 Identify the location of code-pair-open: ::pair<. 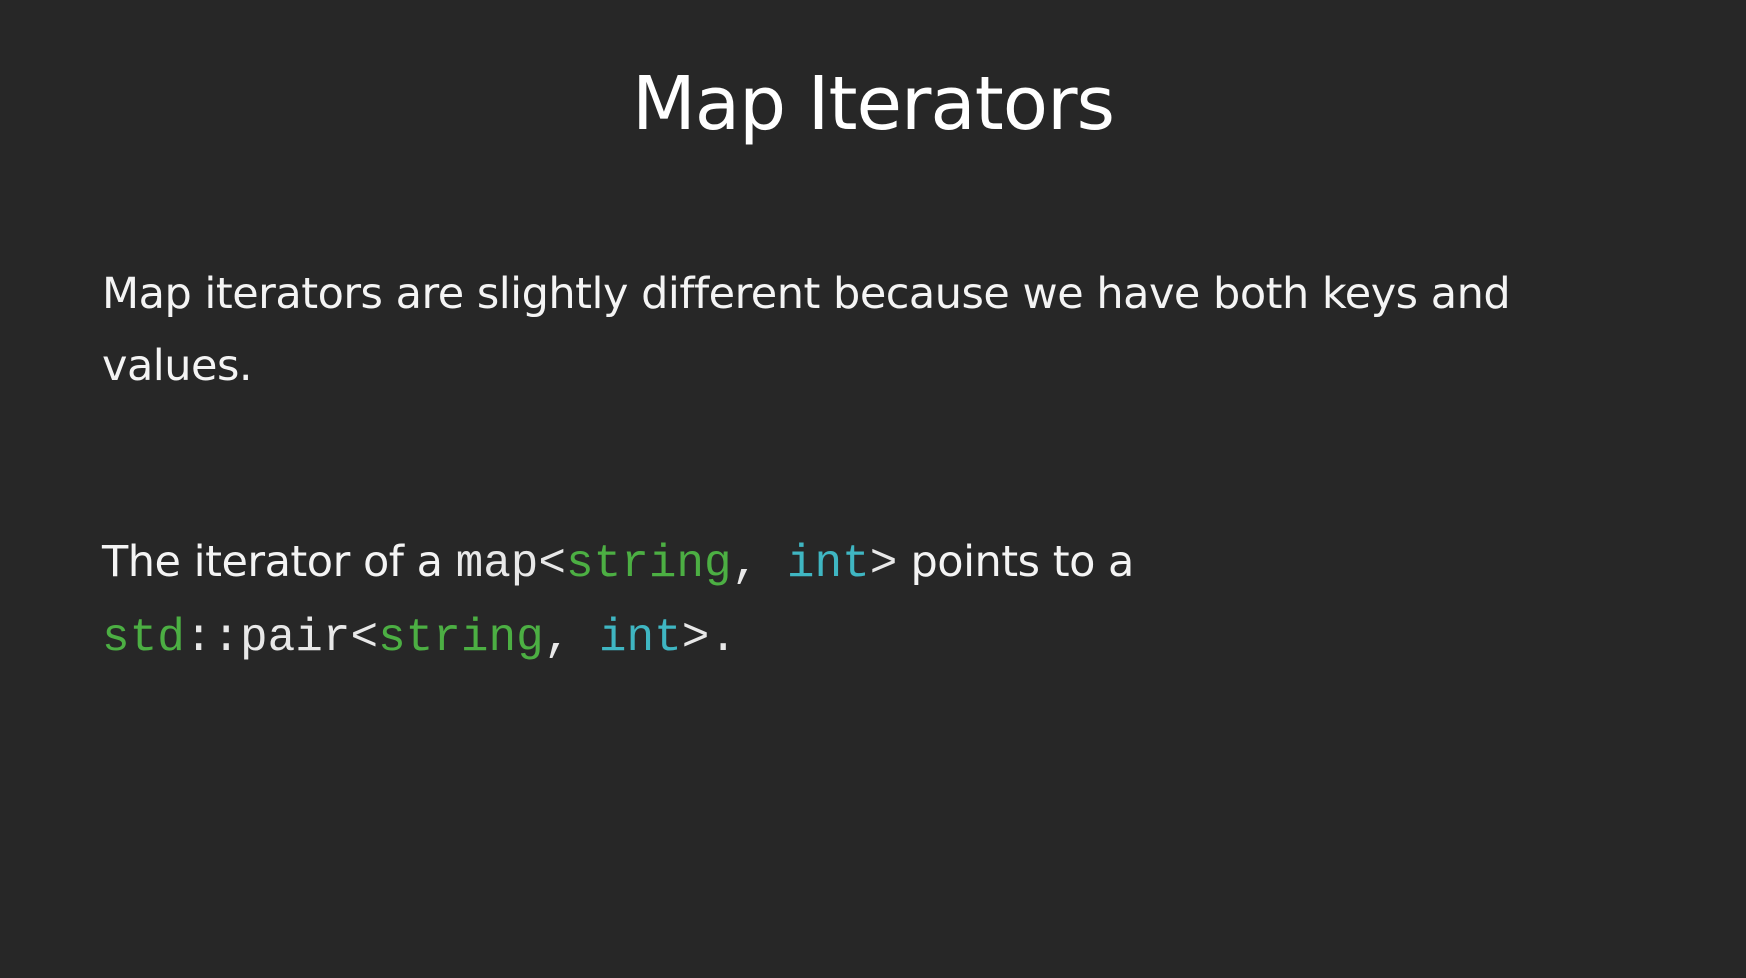
(281, 638).